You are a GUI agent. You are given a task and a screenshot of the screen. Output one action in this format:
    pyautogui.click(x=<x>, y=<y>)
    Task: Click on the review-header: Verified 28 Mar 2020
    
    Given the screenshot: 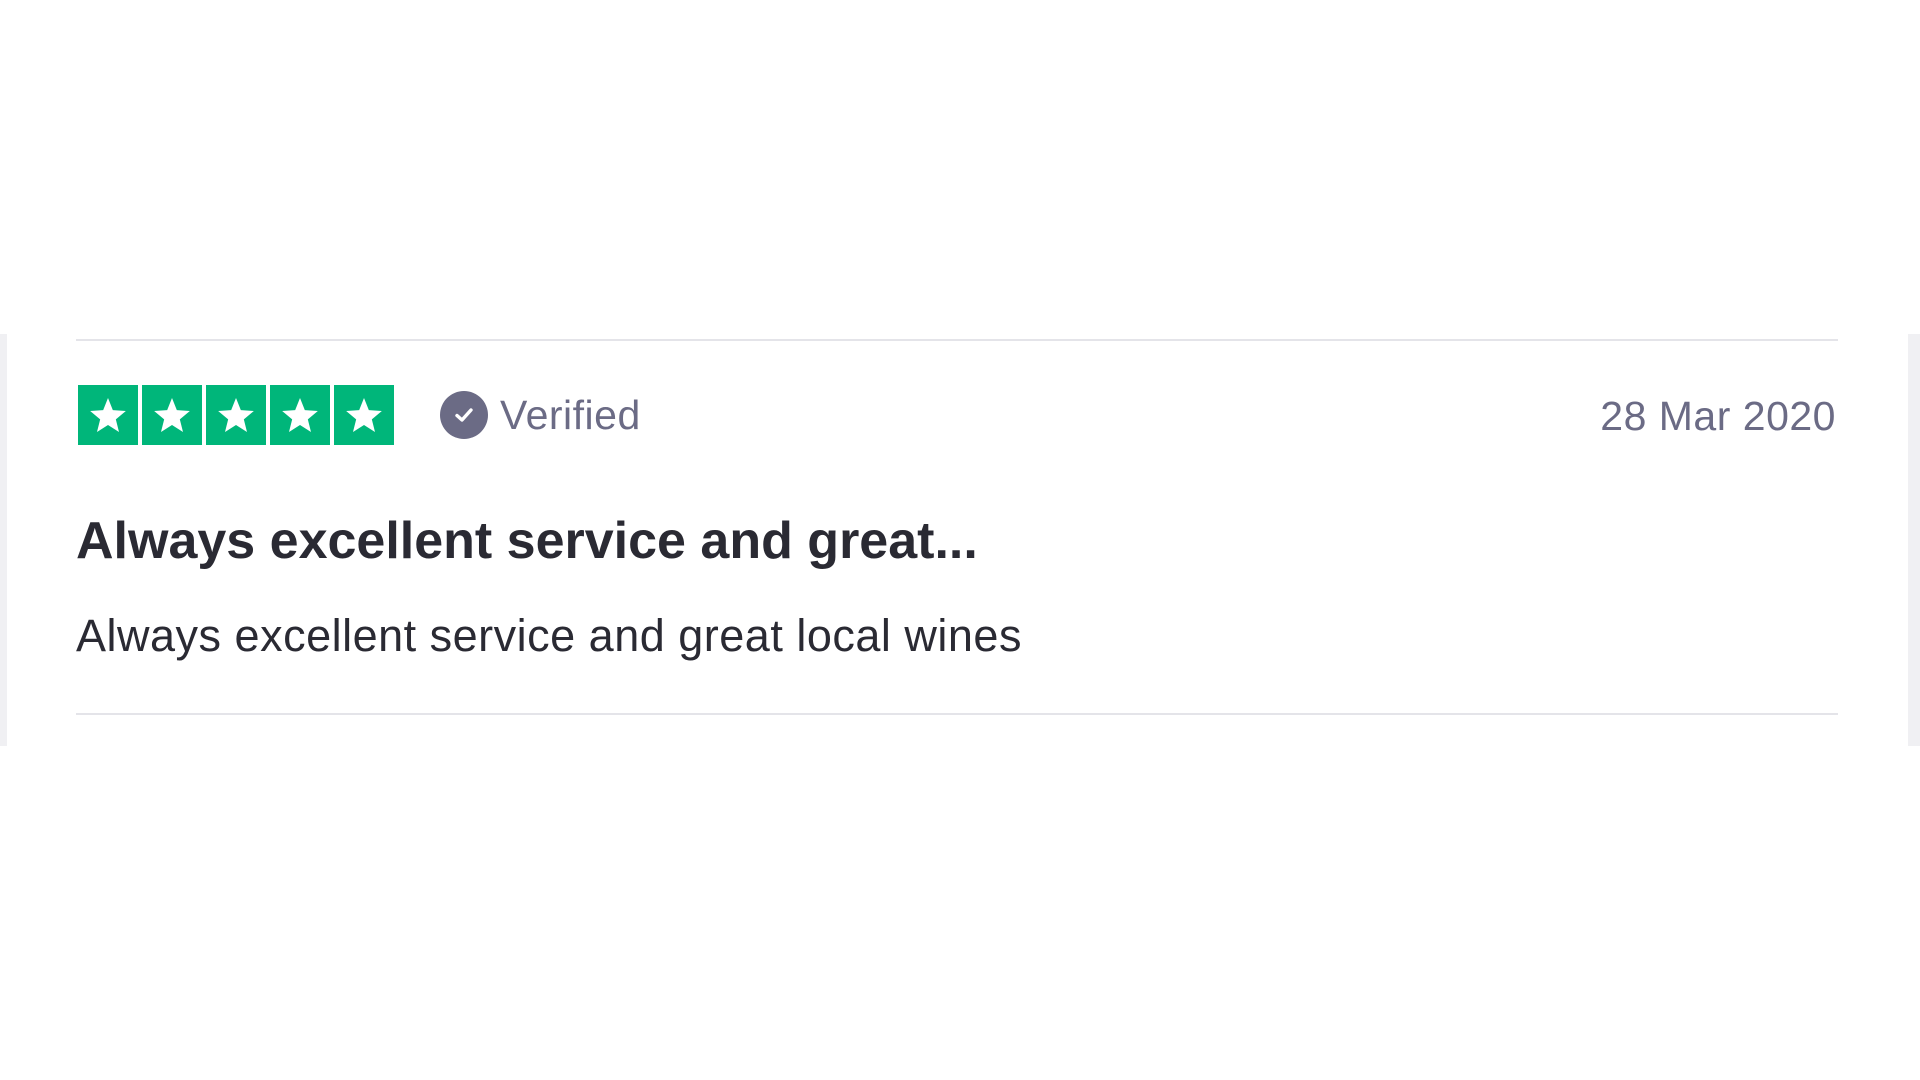 What is the action you would take?
    pyautogui.click(x=957, y=415)
    